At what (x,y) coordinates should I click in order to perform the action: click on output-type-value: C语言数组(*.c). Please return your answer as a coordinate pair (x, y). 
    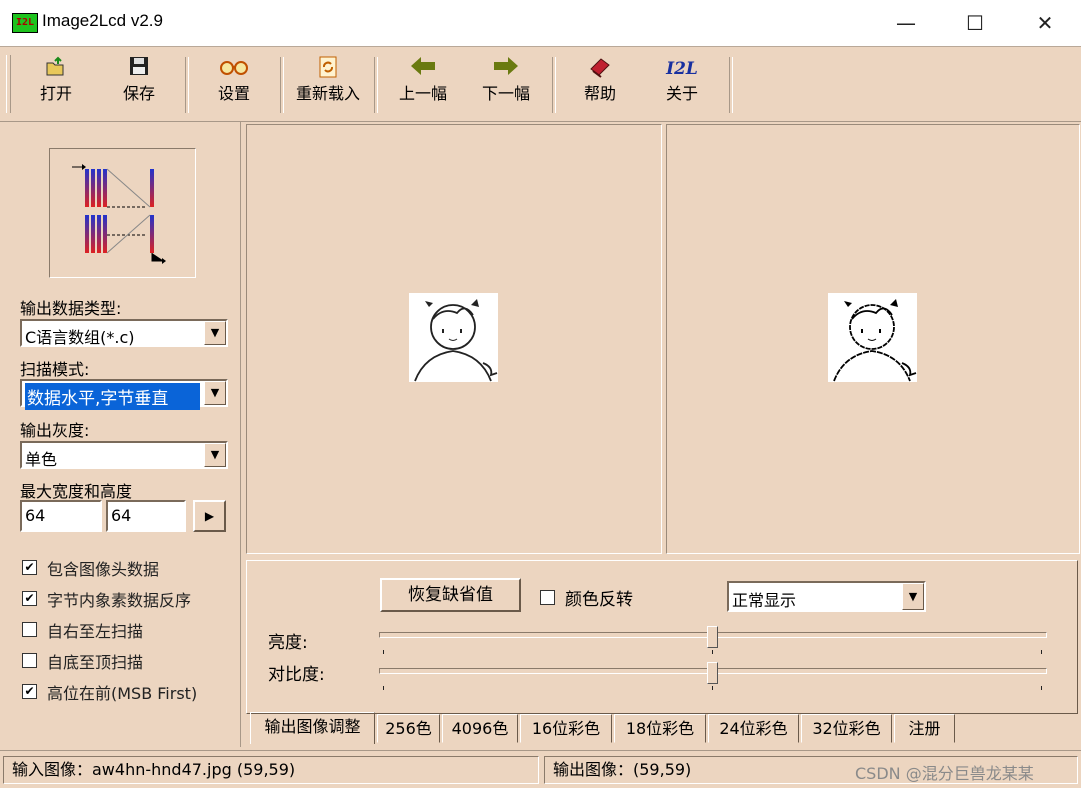
    Looking at the image, I should click on (80, 337).